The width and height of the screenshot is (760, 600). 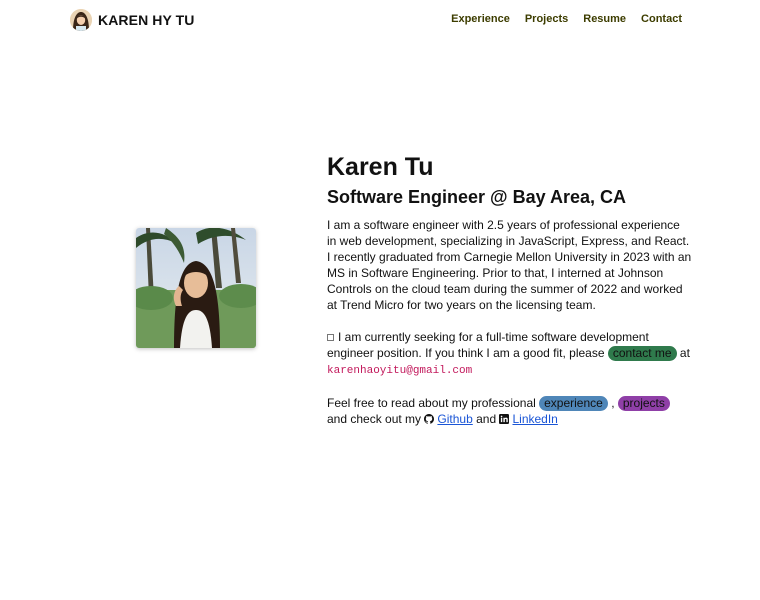 I want to click on nav-experience: Experience, so click(x=480, y=19).